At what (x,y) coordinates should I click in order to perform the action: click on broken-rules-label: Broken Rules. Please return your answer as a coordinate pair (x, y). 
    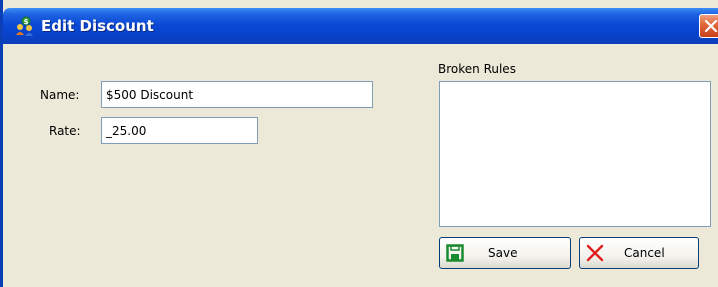
    Looking at the image, I should click on (477, 69).